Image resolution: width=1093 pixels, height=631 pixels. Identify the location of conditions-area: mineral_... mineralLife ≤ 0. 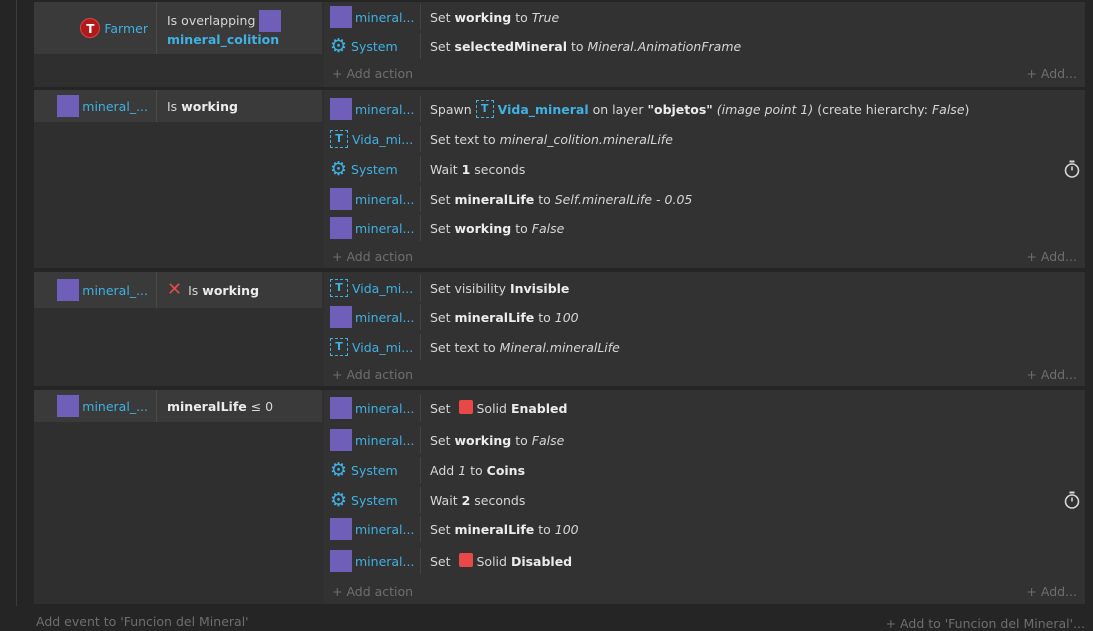
(178, 497).